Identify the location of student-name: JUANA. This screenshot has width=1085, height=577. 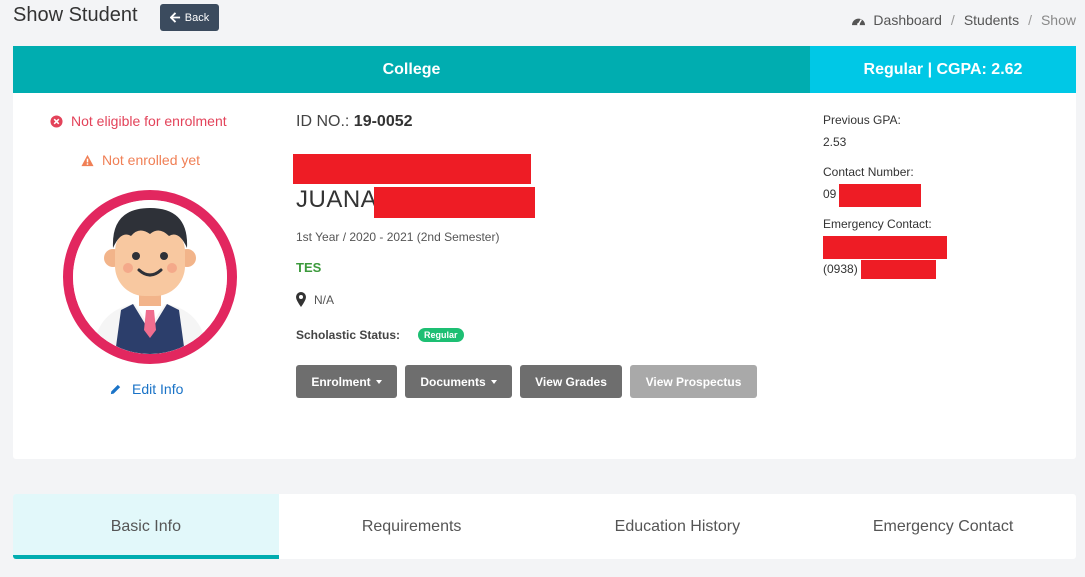
(337, 199).